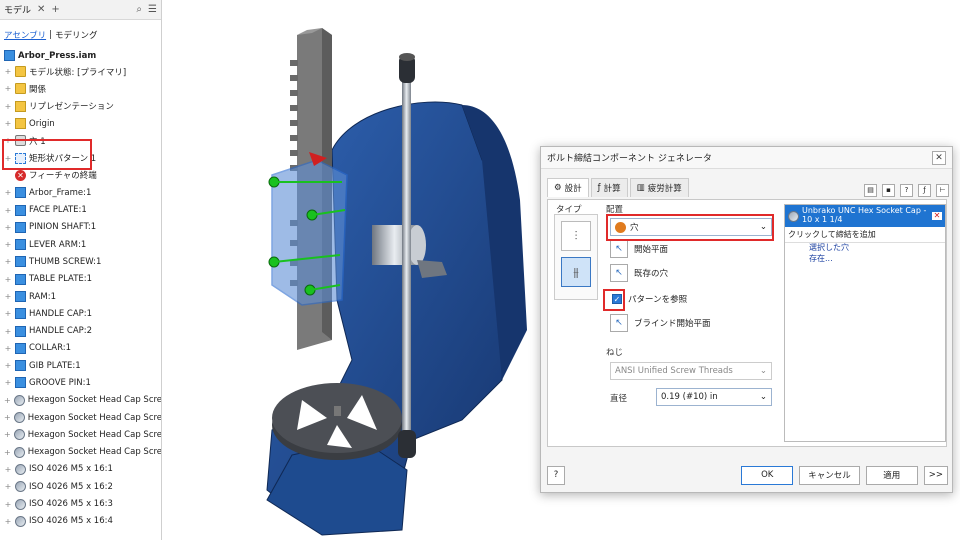 Image resolution: width=960 pixels, height=544 pixels. I want to click on browser-tree-item: + GROOVE PIN:1, so click(80, 382).